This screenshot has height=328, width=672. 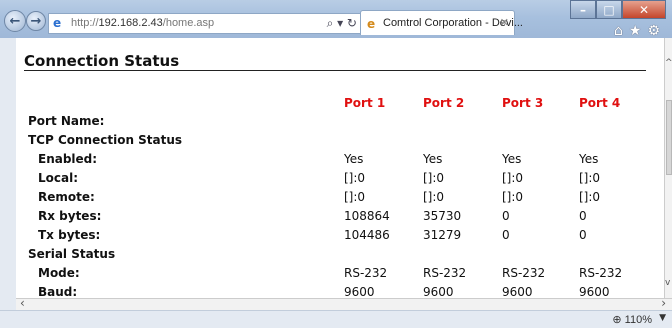 I want to click on row-label: Mode:, so click(x=59, y=273).